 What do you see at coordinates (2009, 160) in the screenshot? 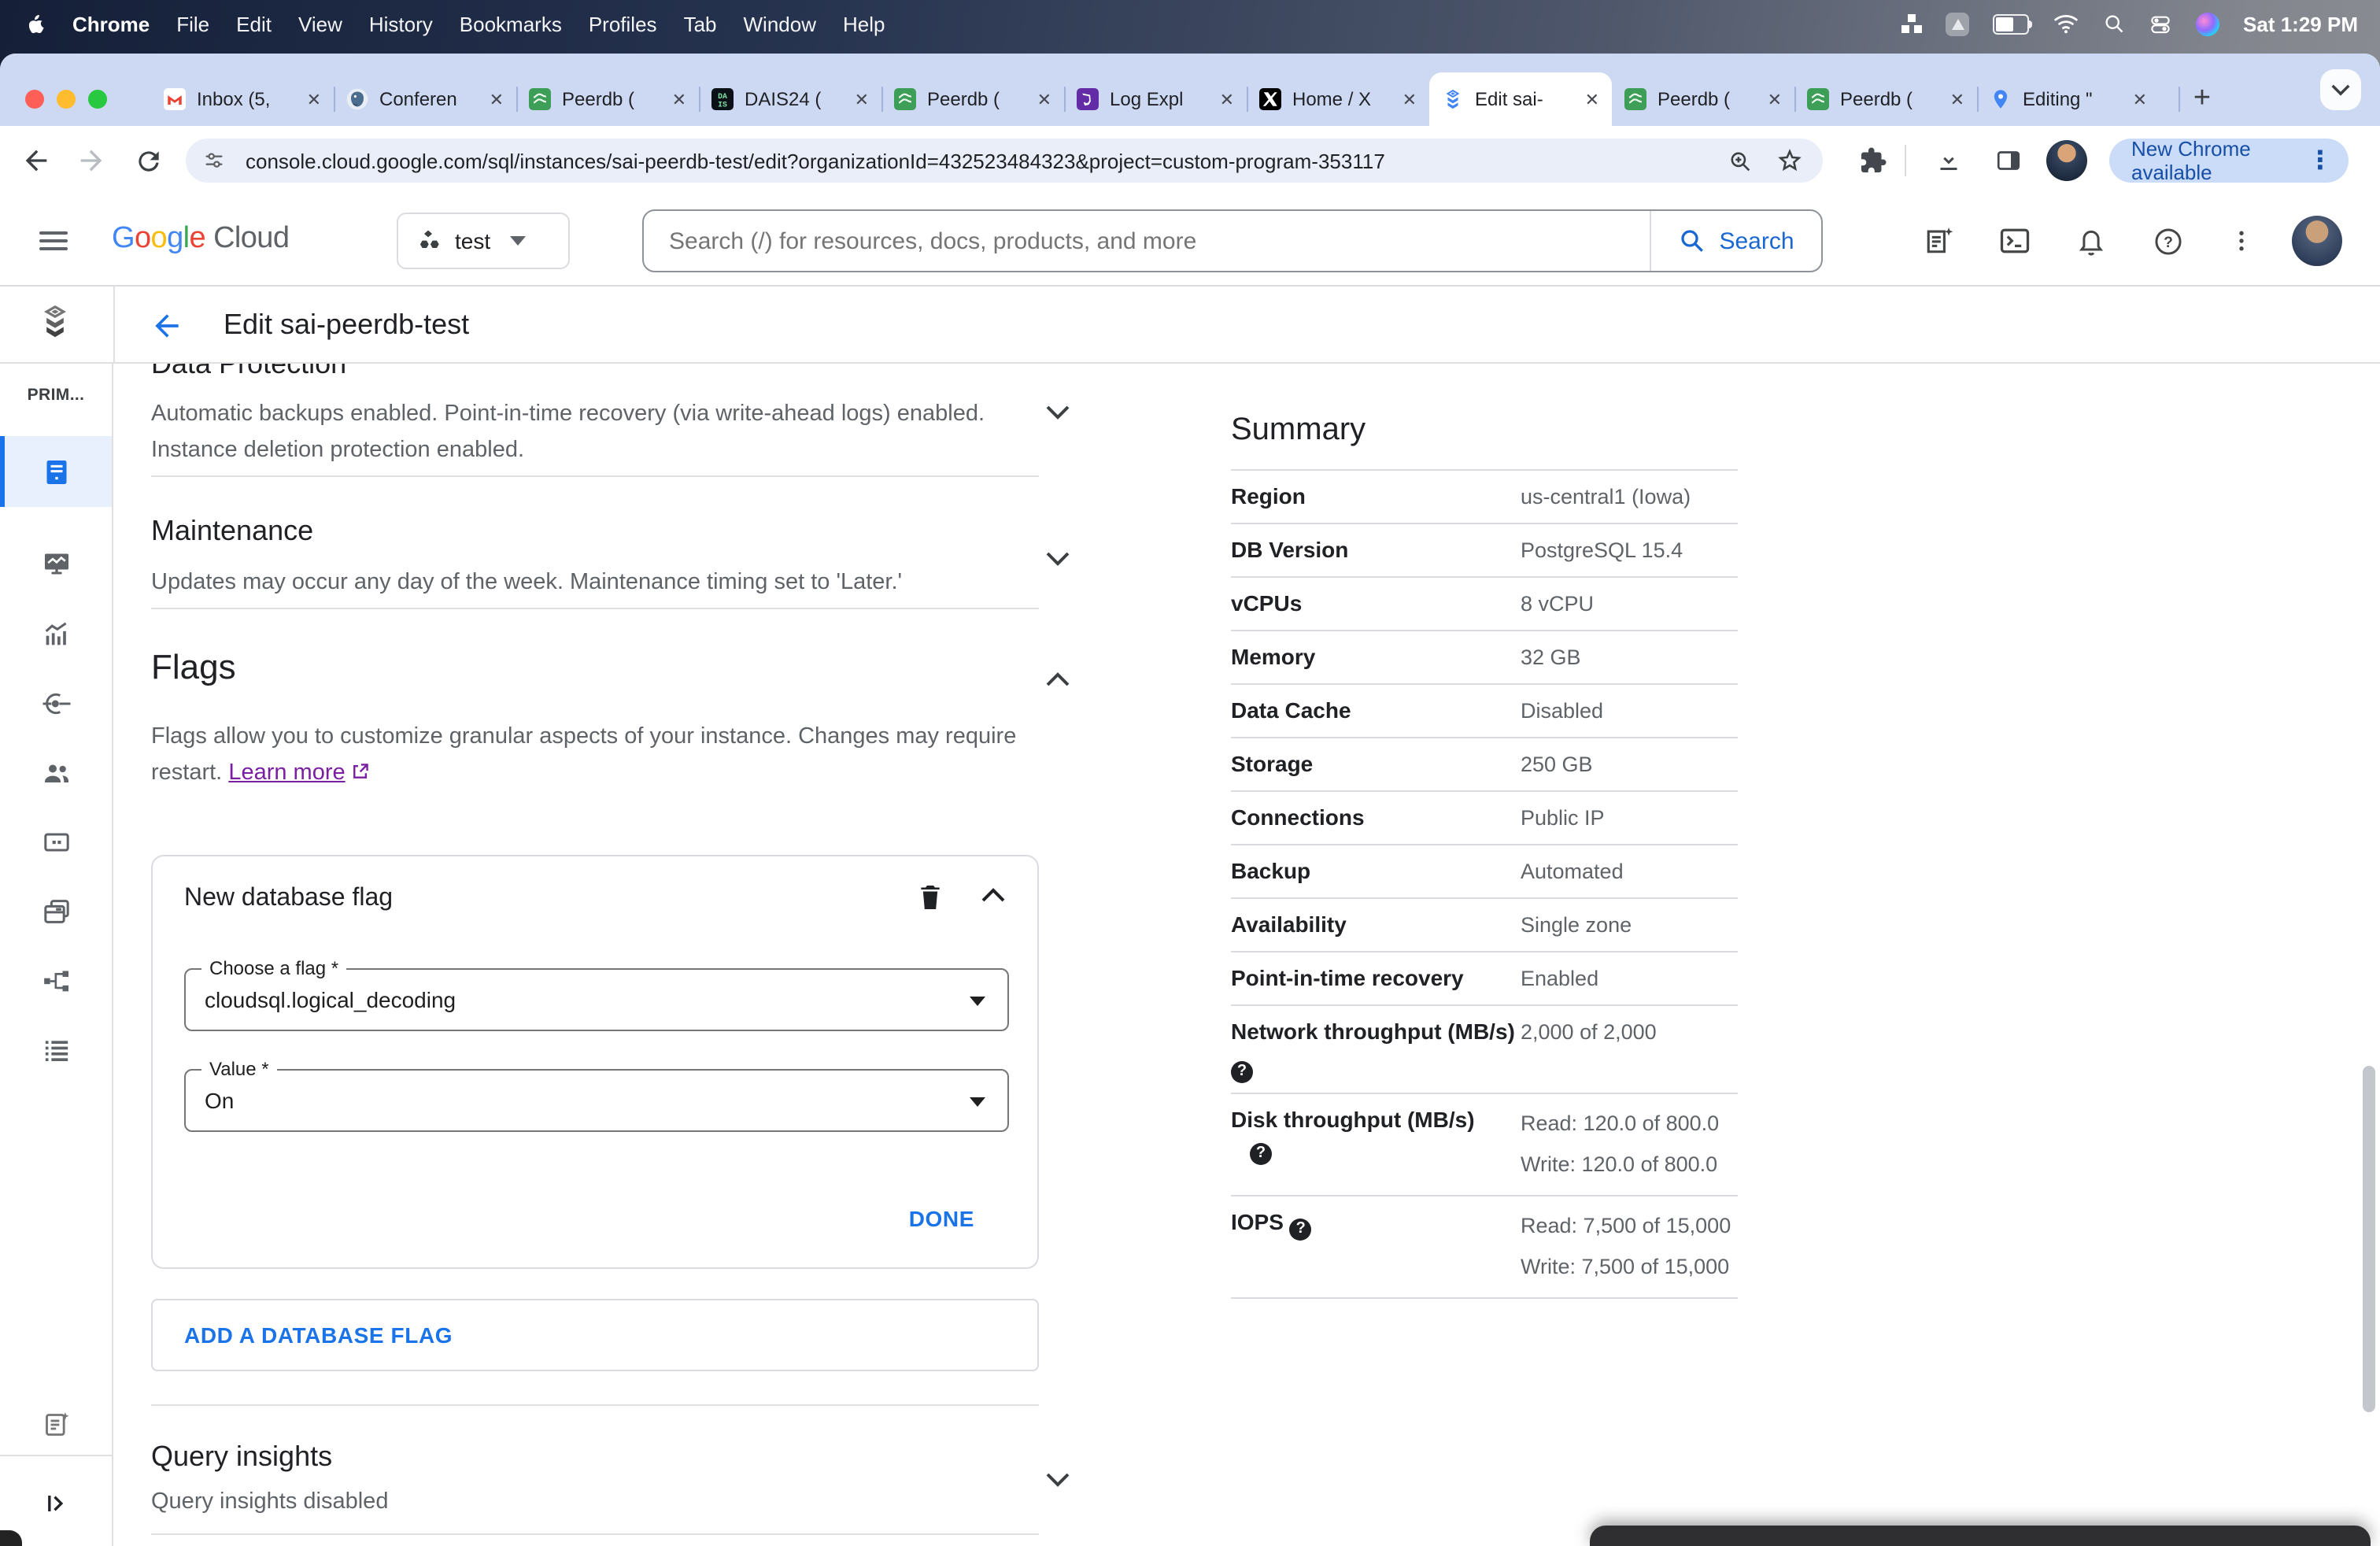
I see `side-panel-button` at bounding box center [2009, 160].